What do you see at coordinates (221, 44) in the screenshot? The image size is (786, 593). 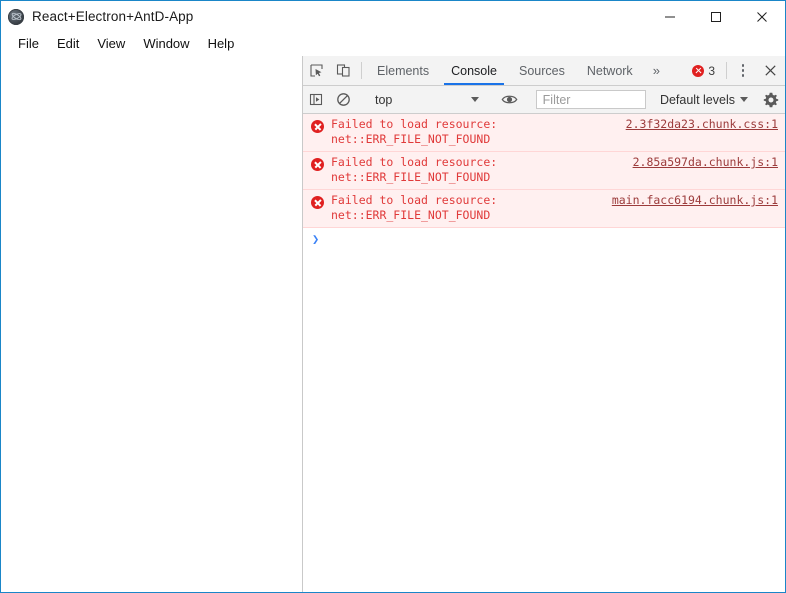 I see `menu-item-help: Help` at bounding box center [221, 44].